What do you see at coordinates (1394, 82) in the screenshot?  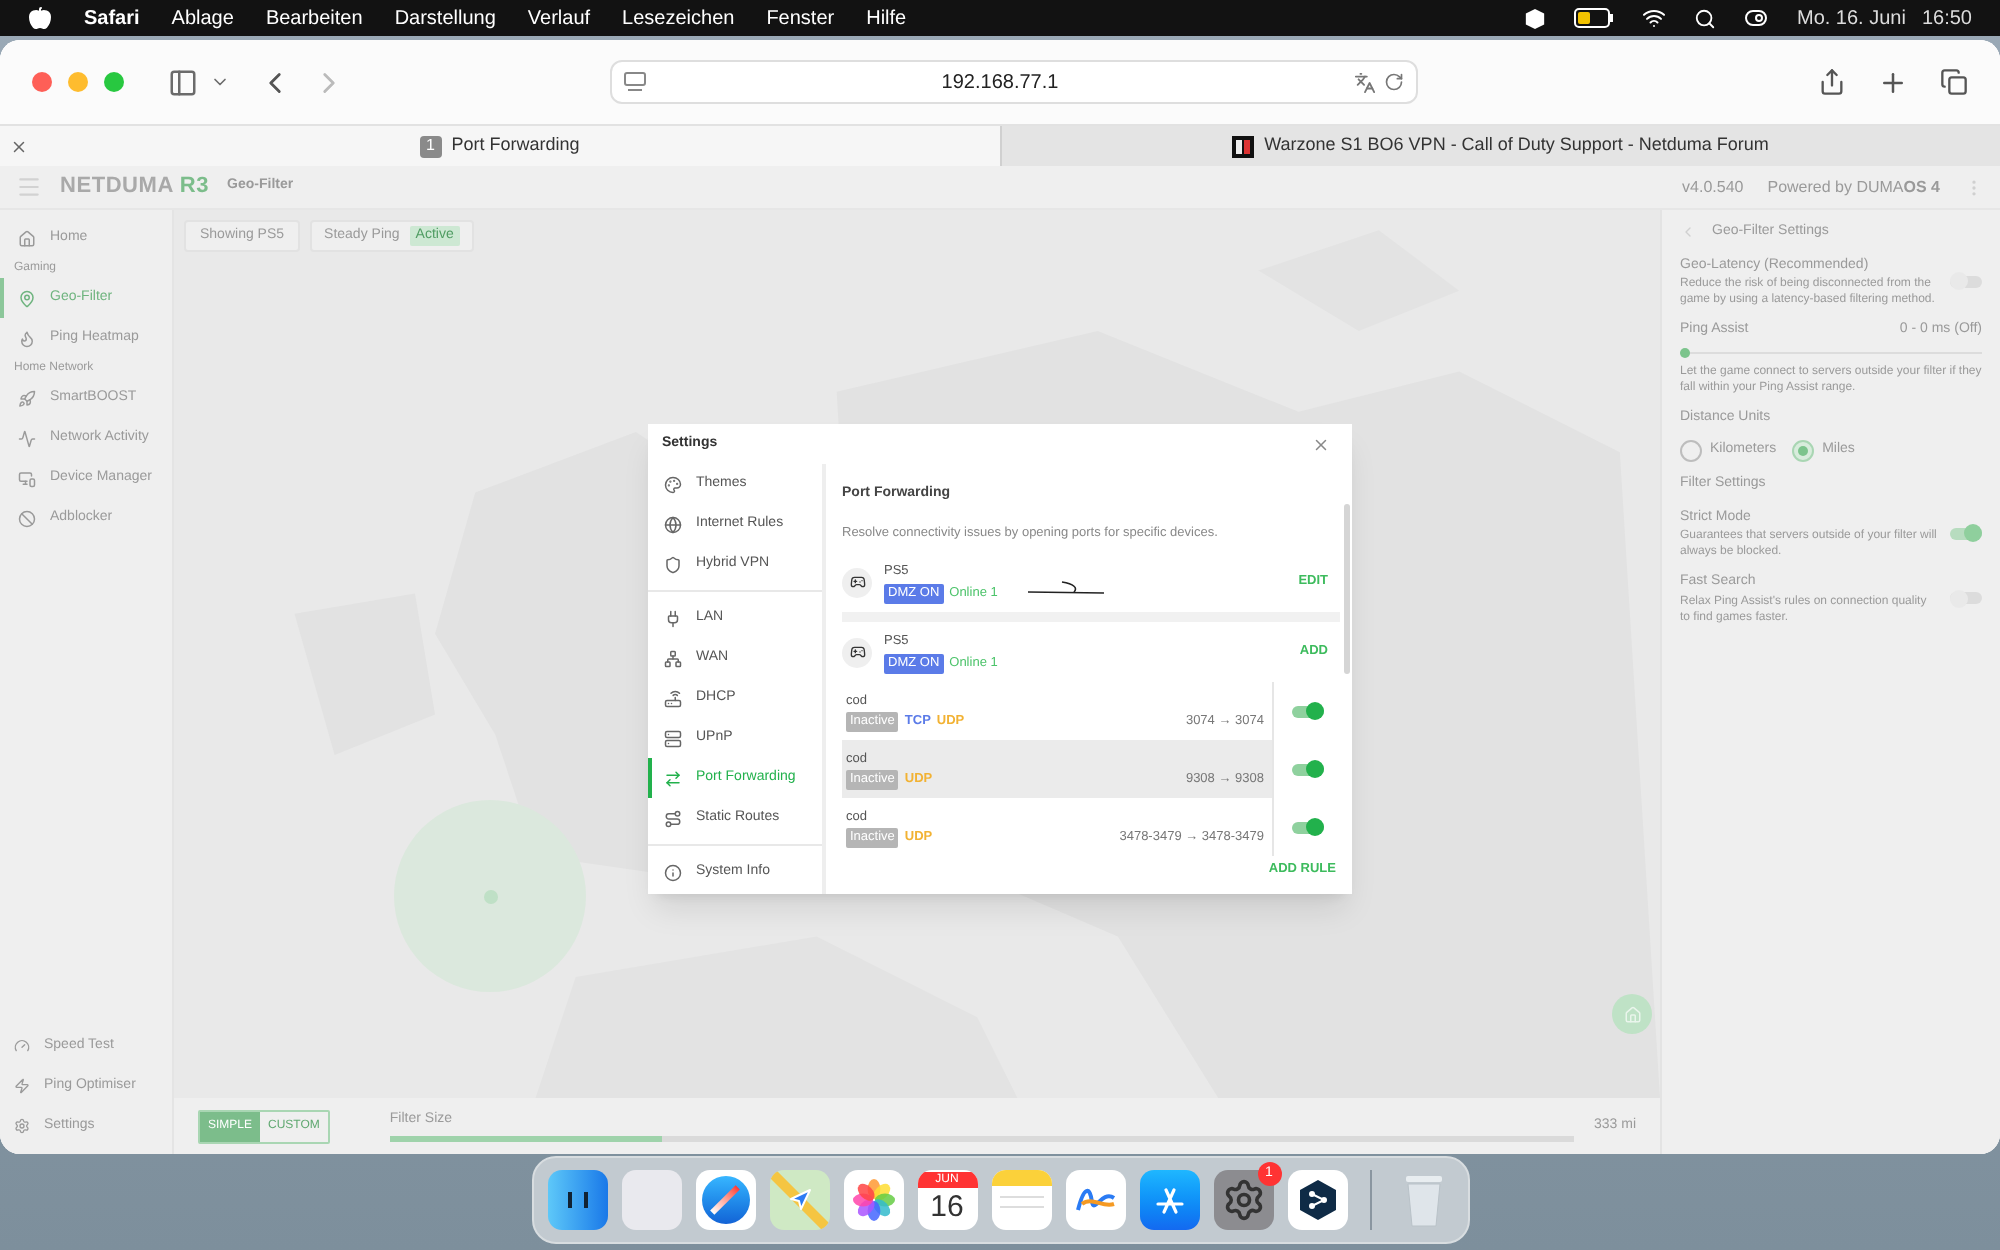 I see `reload-icon` at bounding box center [1394, 82].